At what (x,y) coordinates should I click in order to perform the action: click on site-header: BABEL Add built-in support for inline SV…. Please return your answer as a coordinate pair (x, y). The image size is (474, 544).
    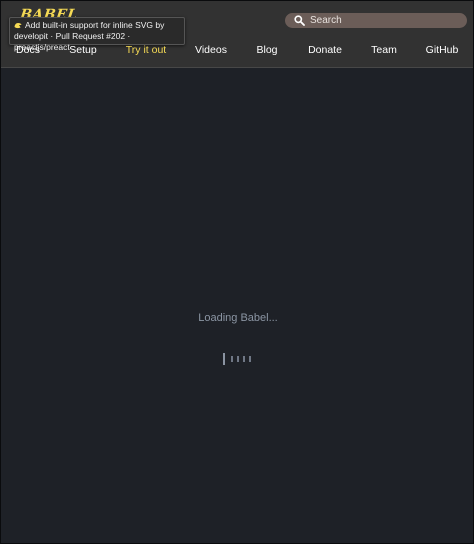
    Looking at the image, I should click on (237, 34).